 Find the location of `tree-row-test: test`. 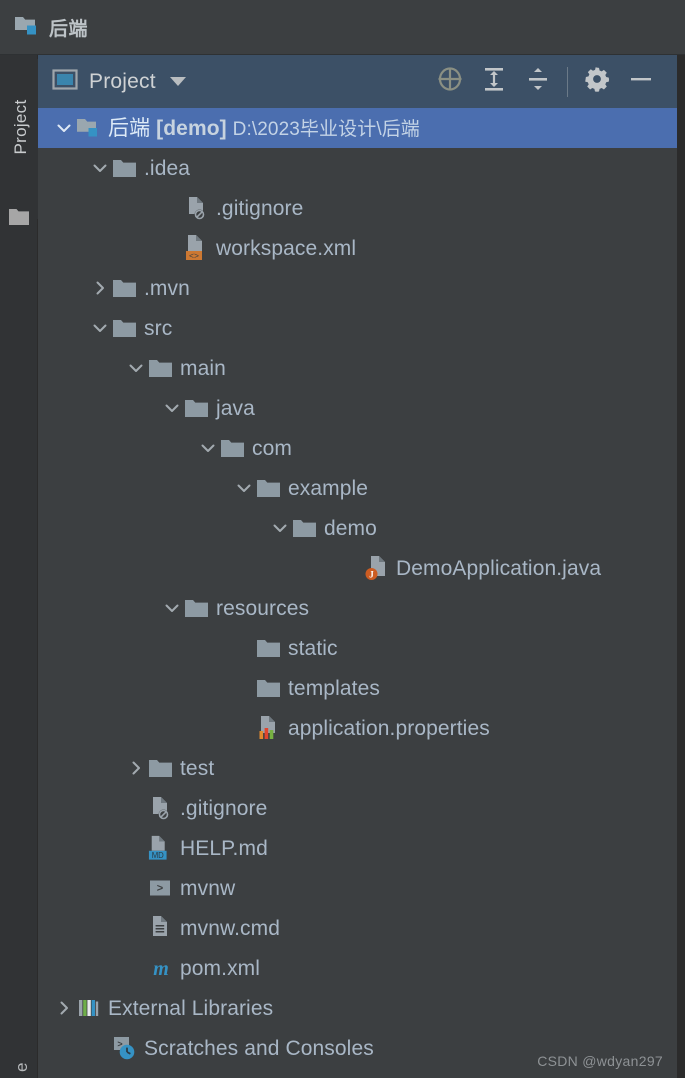

tree-row-test: test is located at coordinates (357, 768).